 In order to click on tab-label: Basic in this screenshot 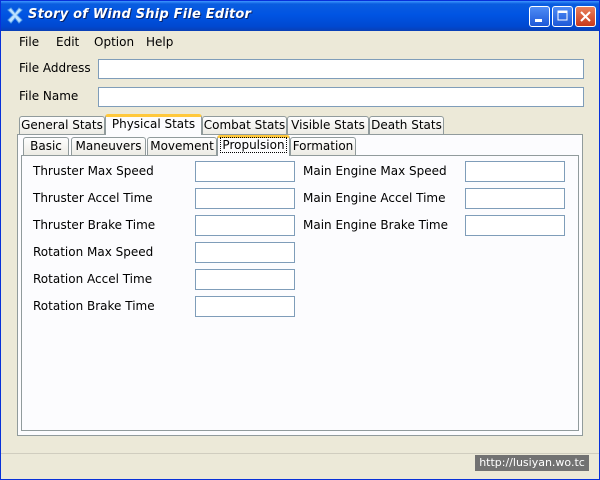, I will do `click(46, 146)`.